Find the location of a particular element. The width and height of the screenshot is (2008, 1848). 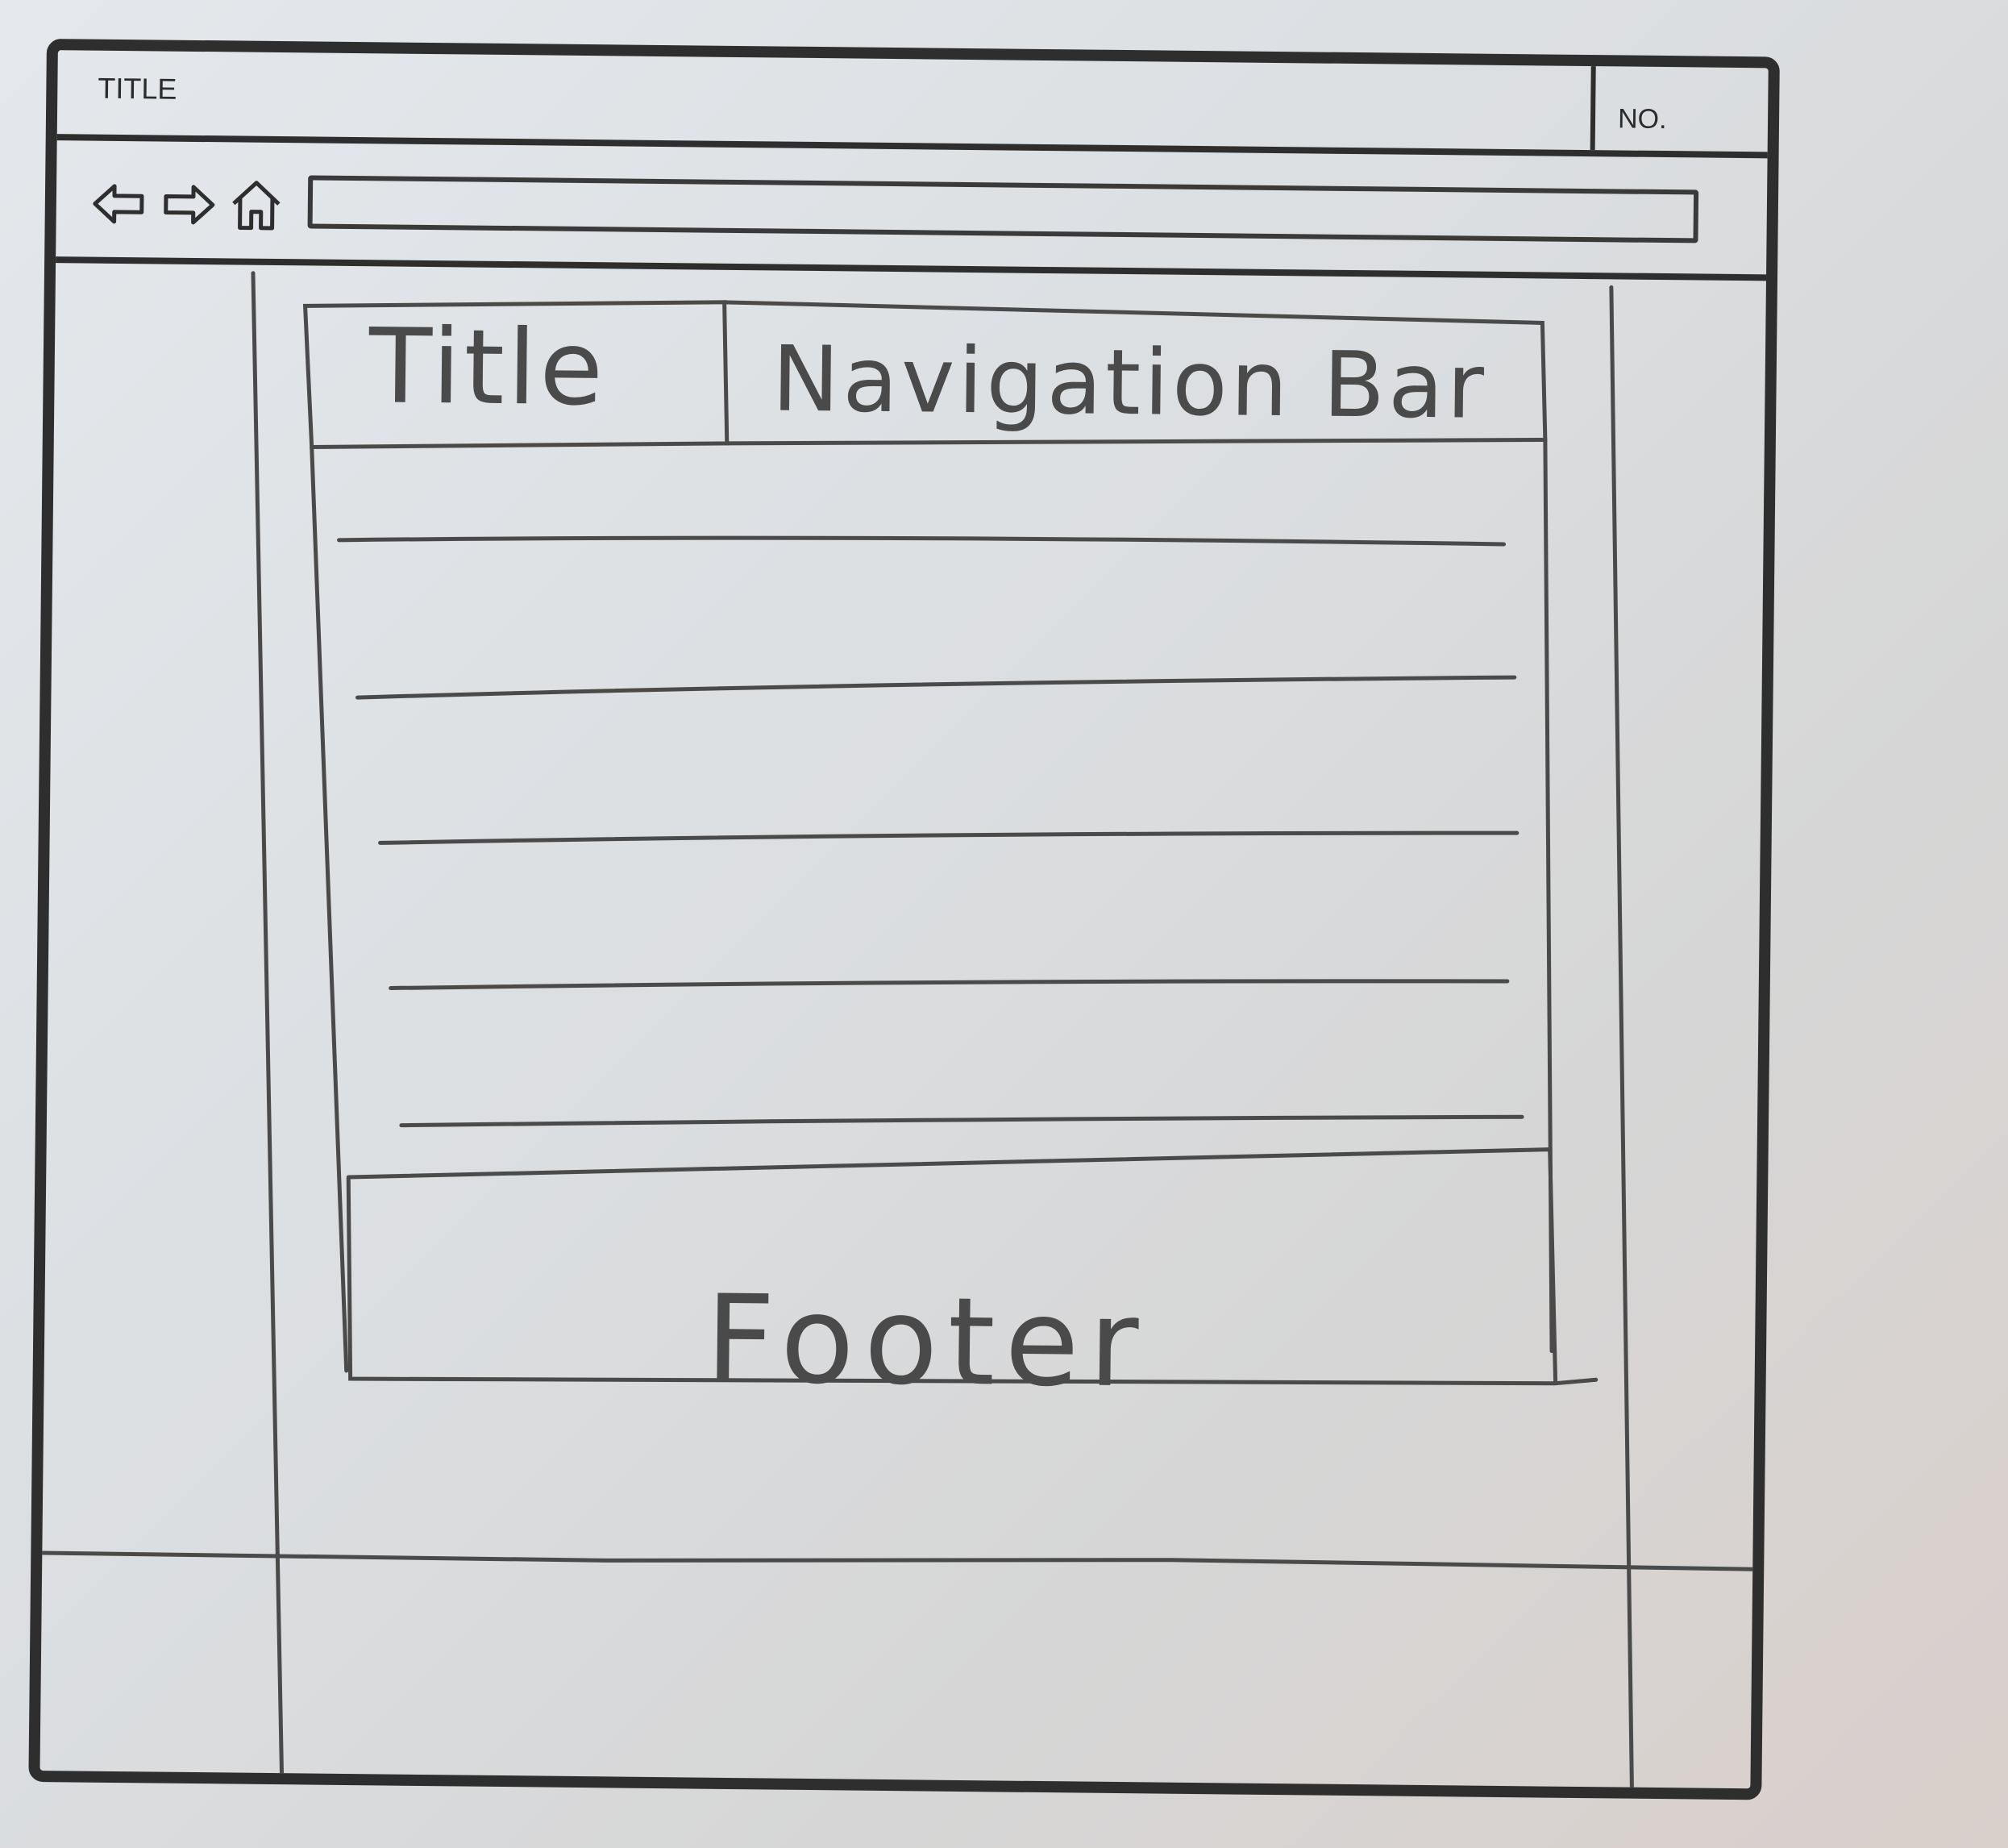

sheet-title-label: TITLE is located at coordinates (137, 88).